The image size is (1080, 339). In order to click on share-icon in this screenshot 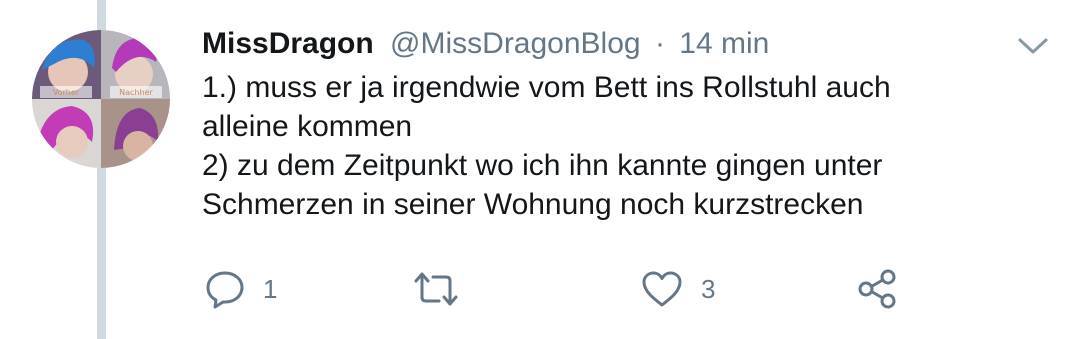, I will do `click(877, 289)`.